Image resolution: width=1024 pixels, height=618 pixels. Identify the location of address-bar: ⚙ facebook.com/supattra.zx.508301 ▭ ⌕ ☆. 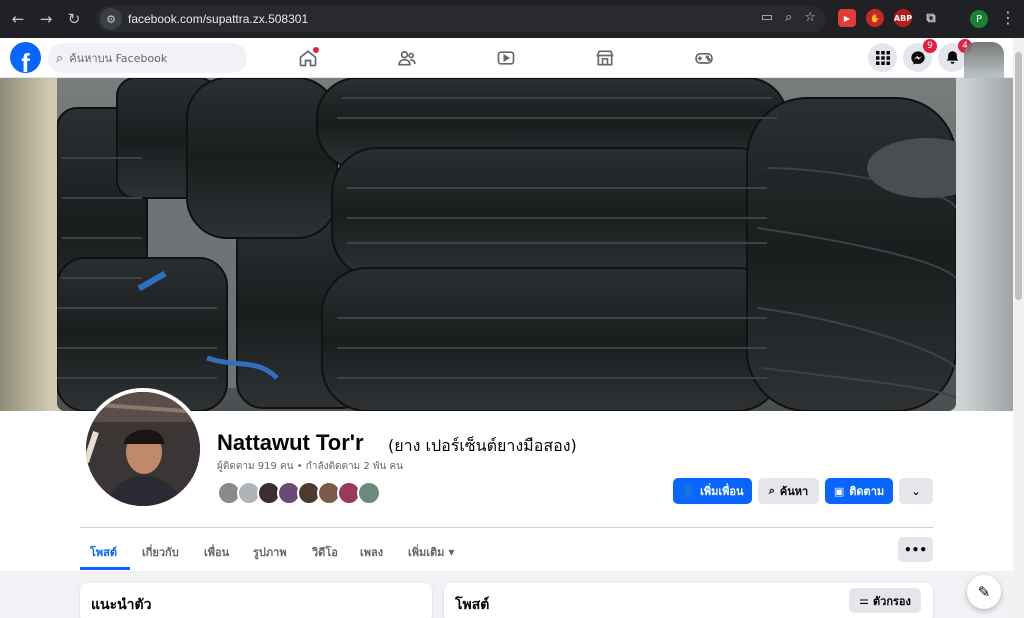
(461, 19).